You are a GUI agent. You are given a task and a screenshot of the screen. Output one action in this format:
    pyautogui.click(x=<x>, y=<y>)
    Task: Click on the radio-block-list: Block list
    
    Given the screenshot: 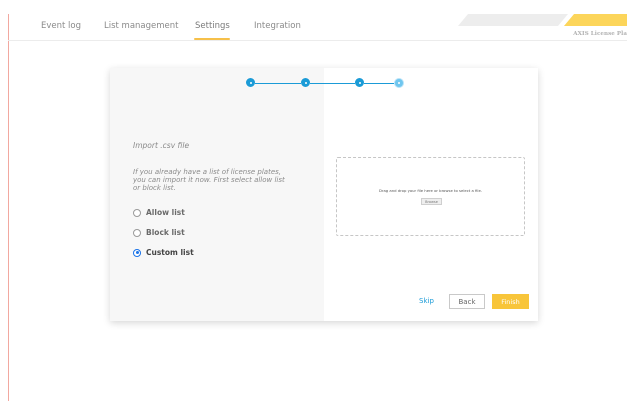 What is the action you would take?
    pyautogui.click(x=159, y=232)
    